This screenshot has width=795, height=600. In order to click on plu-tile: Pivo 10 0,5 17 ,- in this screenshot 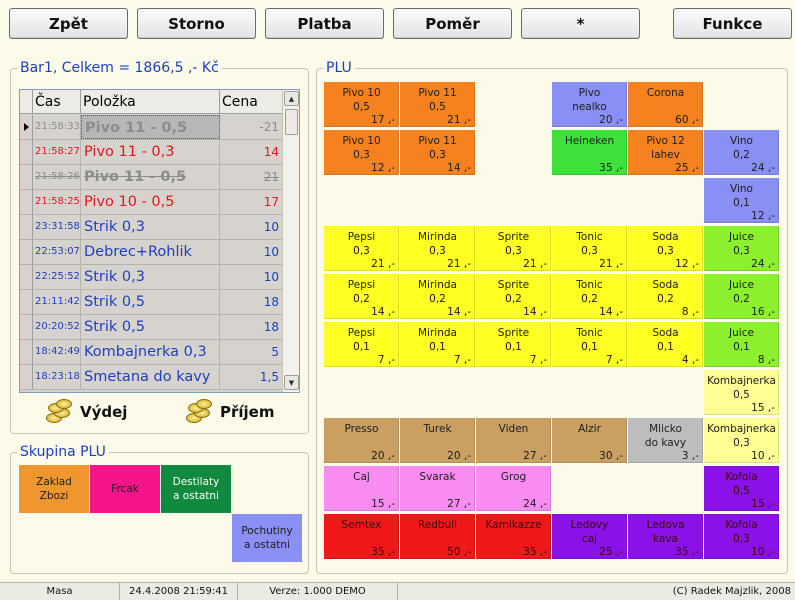, I will do `click(362, 105)`.